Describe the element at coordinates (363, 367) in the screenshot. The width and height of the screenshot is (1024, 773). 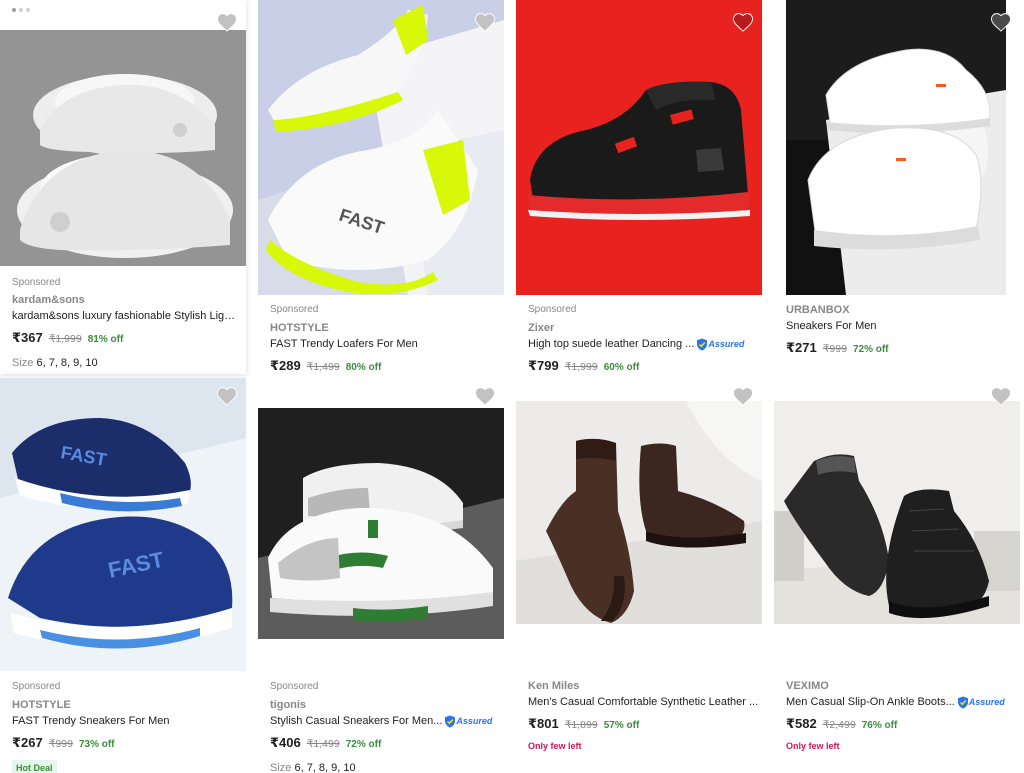
I see `discount: 80% off` at that location.